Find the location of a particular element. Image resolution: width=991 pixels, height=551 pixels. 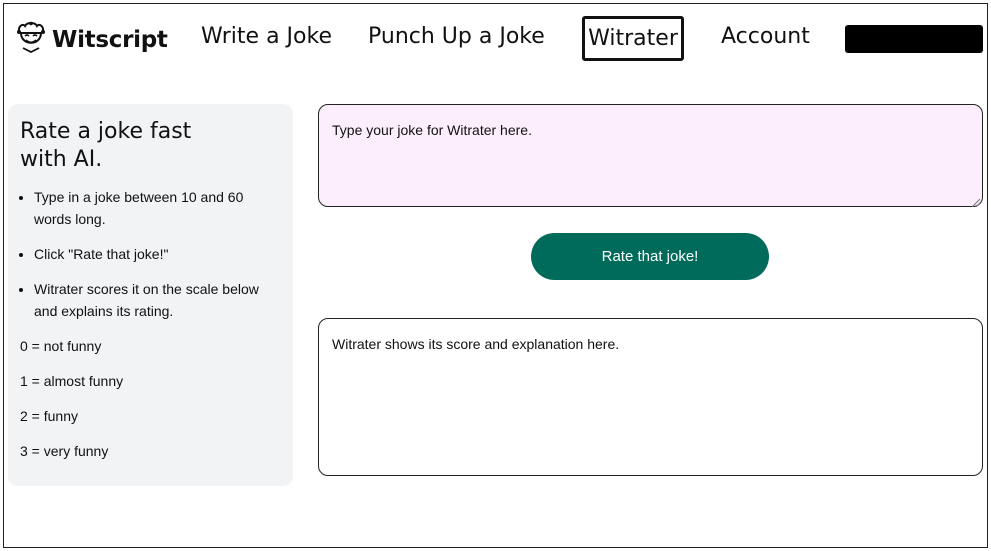

nav-witrater: Witrater is located at coordinates (633, 38).